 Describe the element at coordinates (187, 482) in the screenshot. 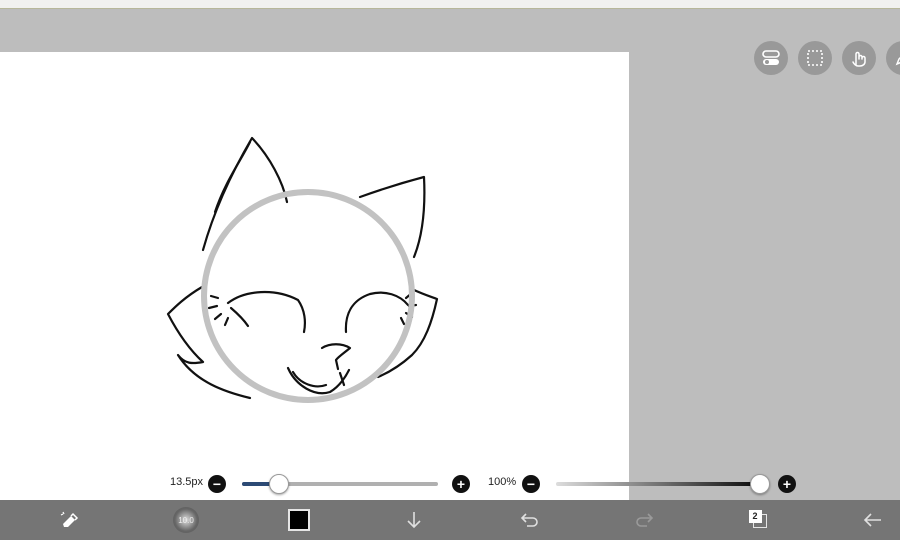

I see `brush-size-label: 13.5px` at that location.